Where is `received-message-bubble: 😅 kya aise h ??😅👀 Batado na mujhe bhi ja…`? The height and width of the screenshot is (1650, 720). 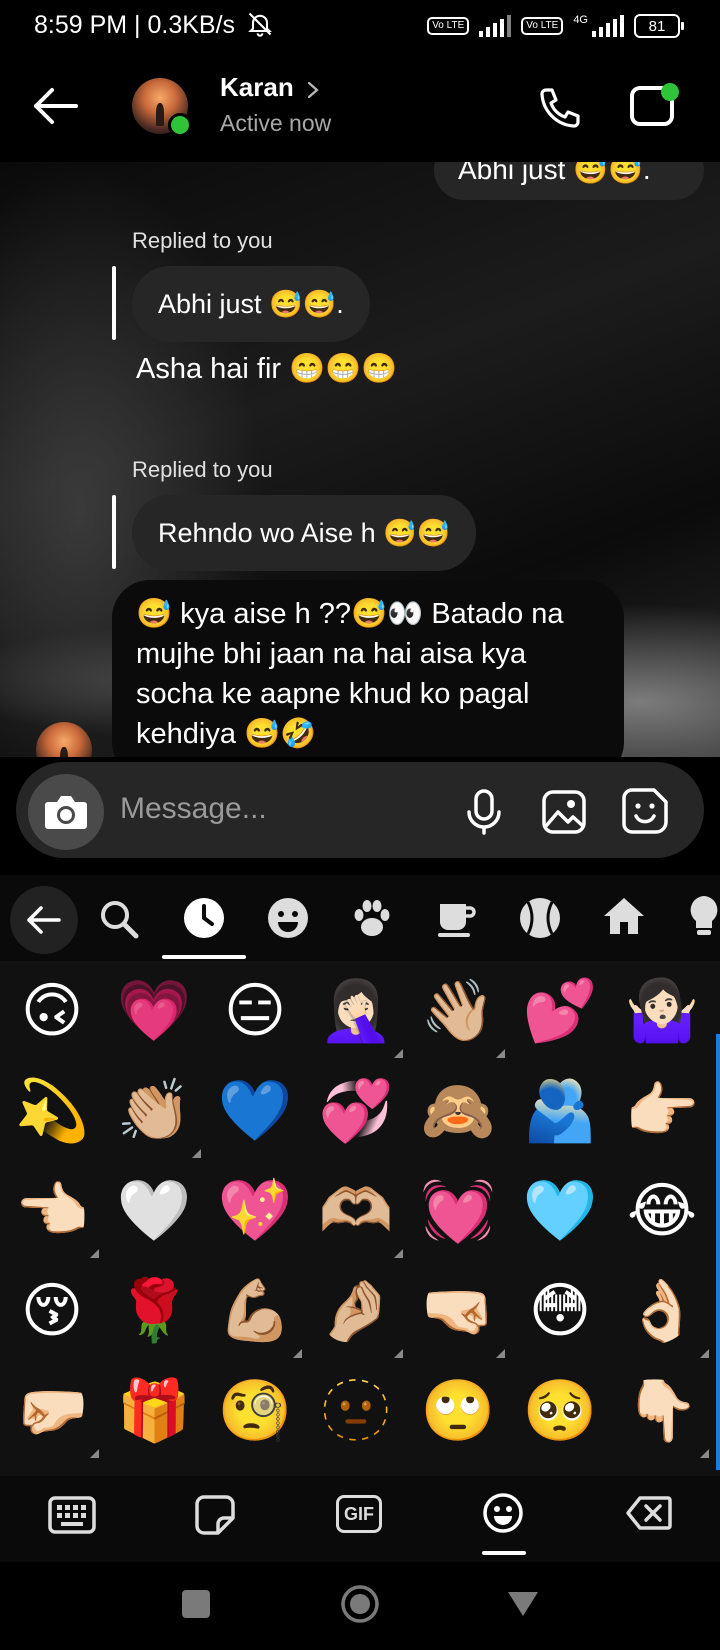 received-message-bubble: 😅 kya aise h ??😅👀 Batado na mujhe bhi ja… is located at coordinates (368, 668).